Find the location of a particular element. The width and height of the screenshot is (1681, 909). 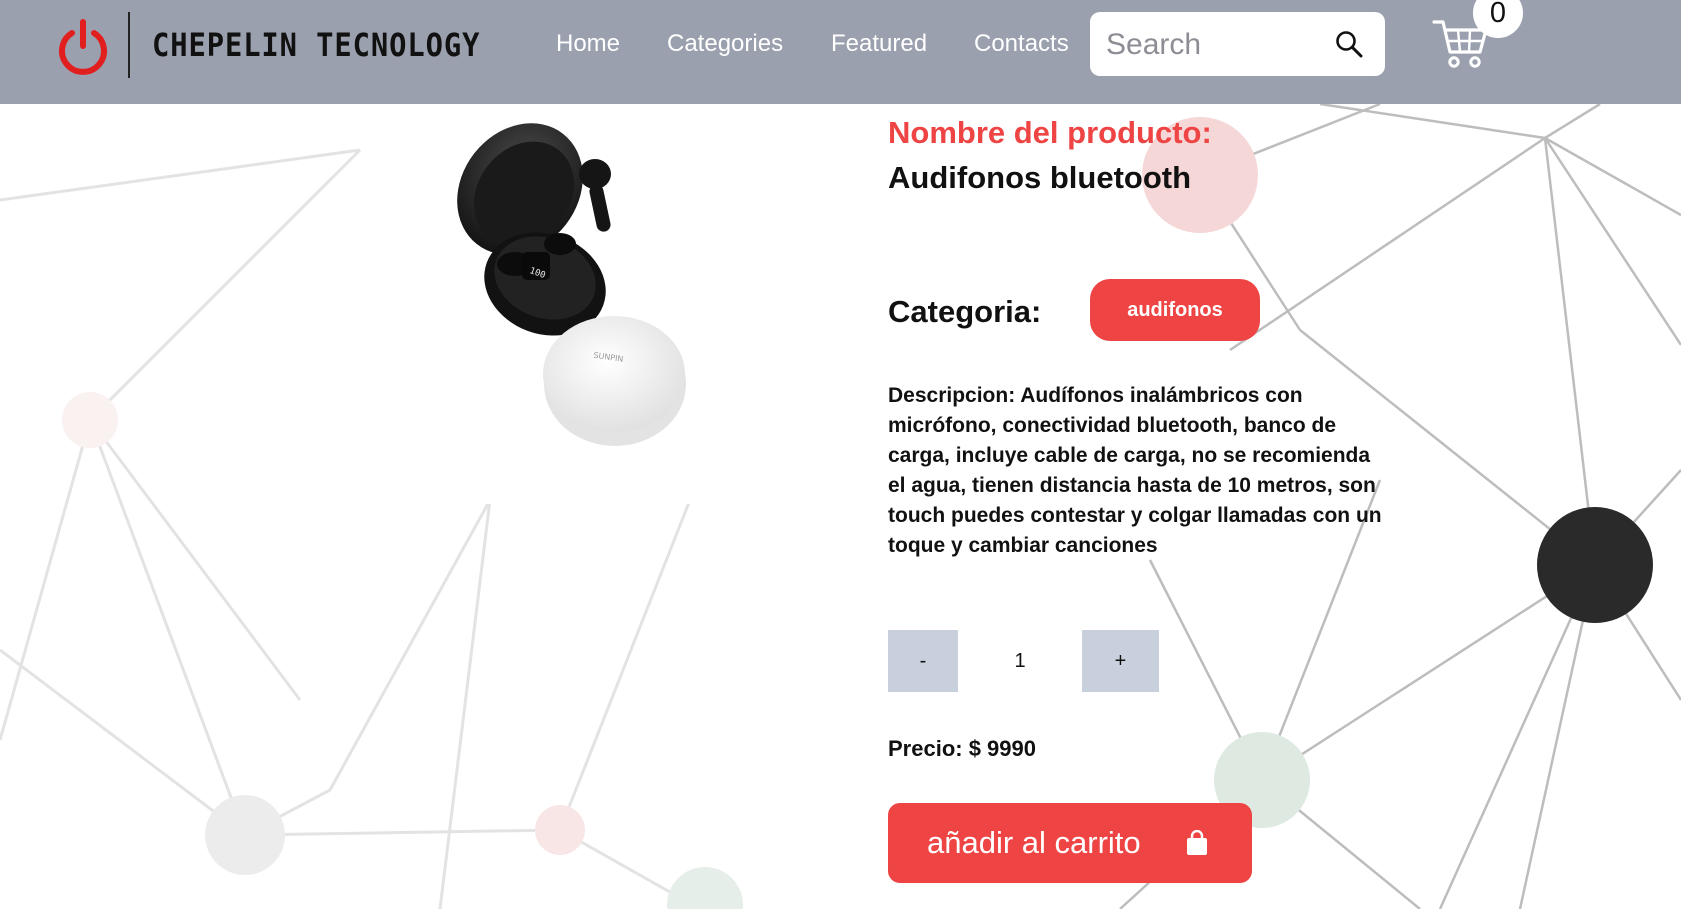

search-icon is located at coordinates (1349, 44).